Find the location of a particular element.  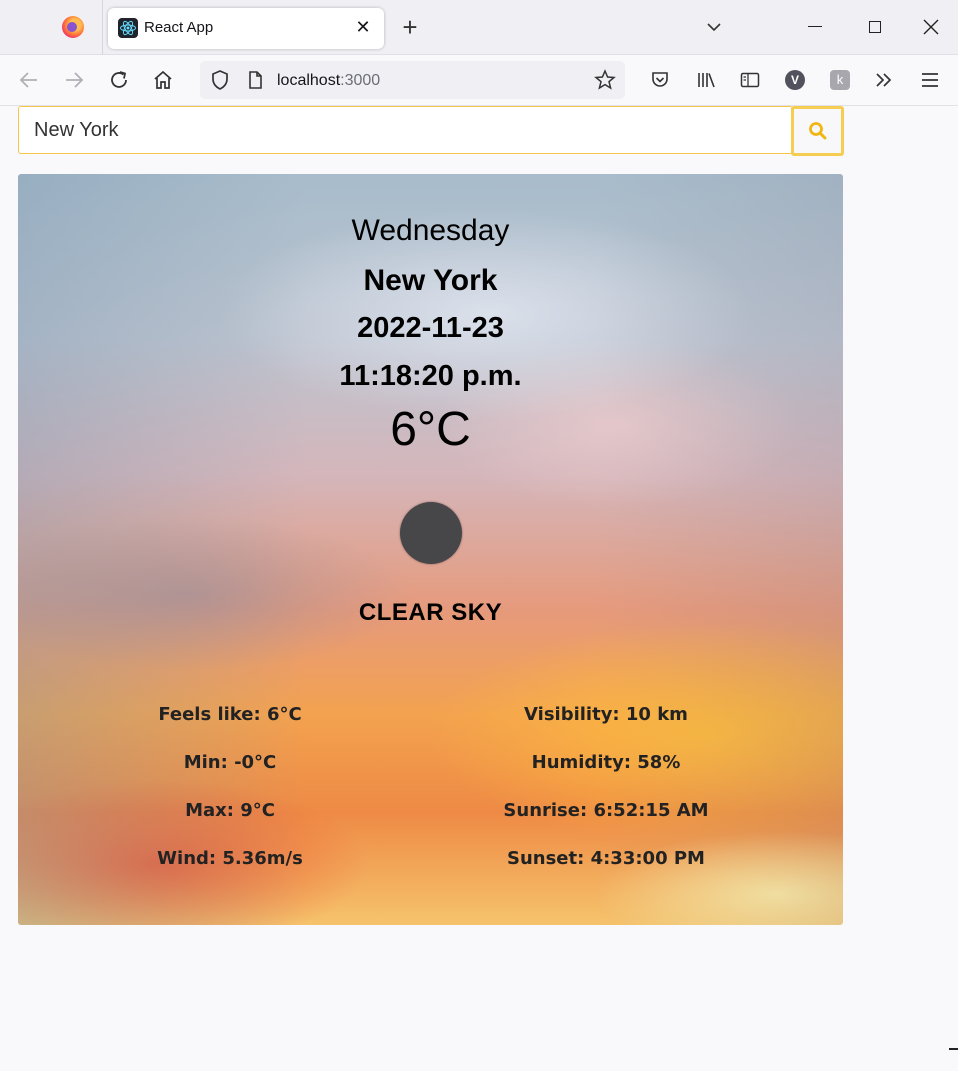

tab-title: React App is located at coordinates (179, 27).